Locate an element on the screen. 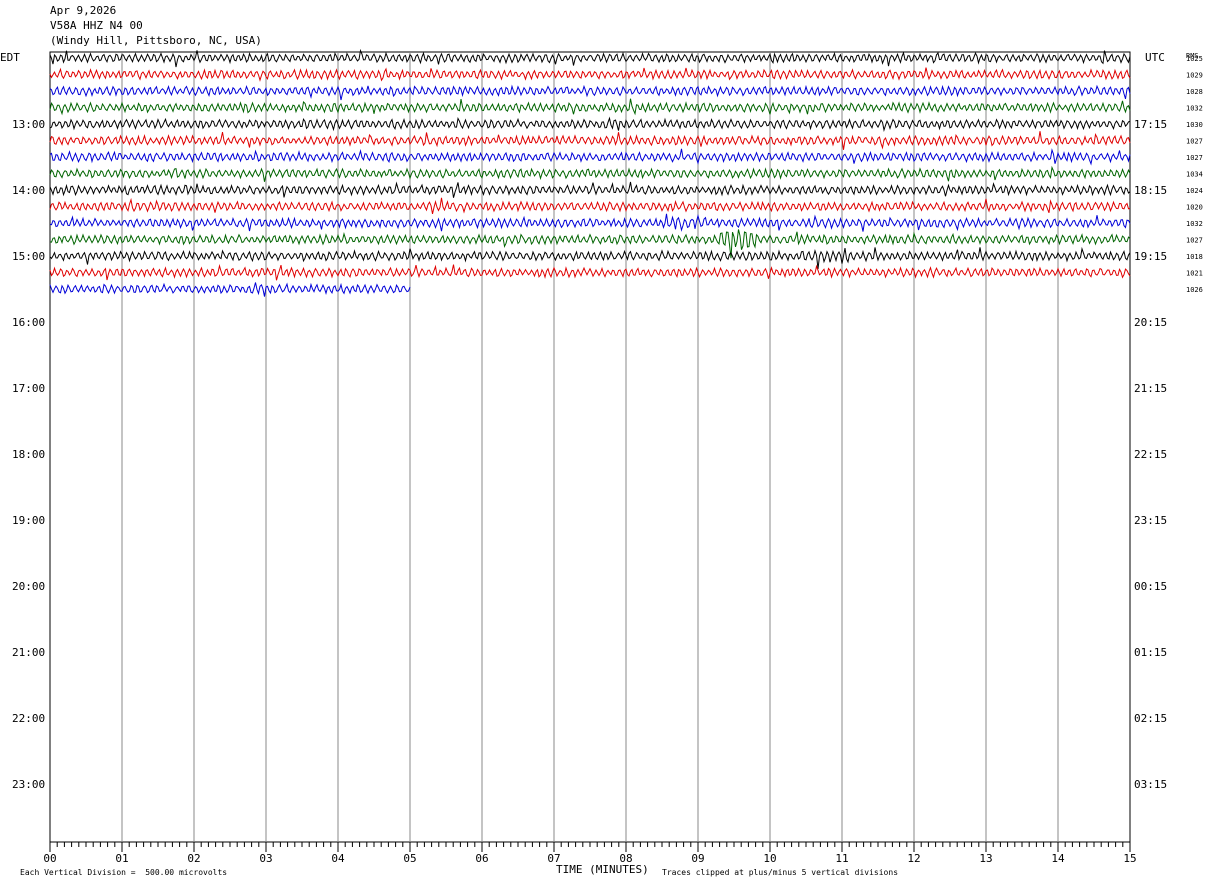 Image resolution: width=1210 pixels, height=886 pixels. left-hour-label: 14:00 is located at coordinates (28, 190).